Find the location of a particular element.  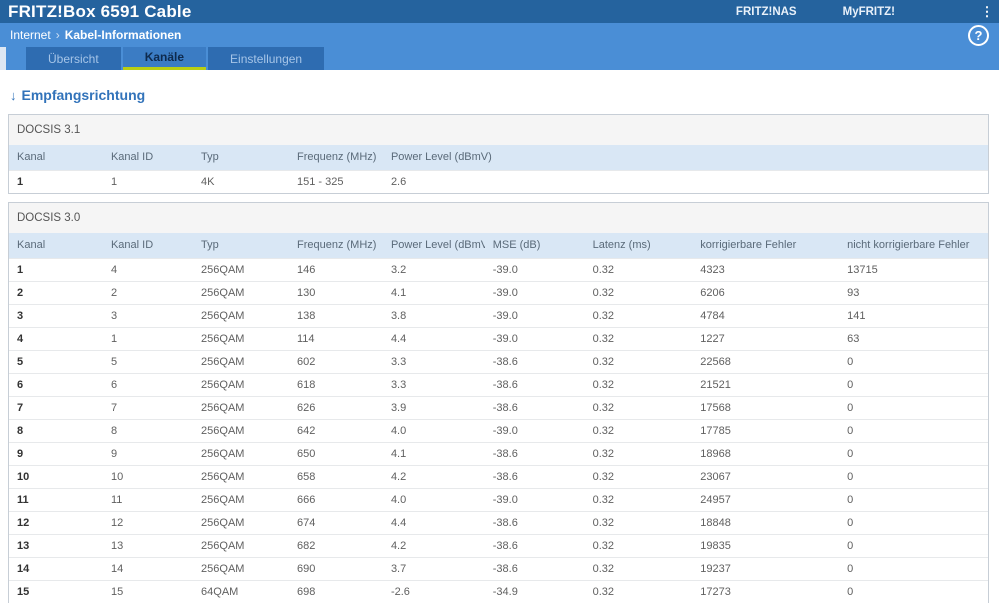

fritznas-link: FRITZ!NAS is located at coordinates (766, 12).